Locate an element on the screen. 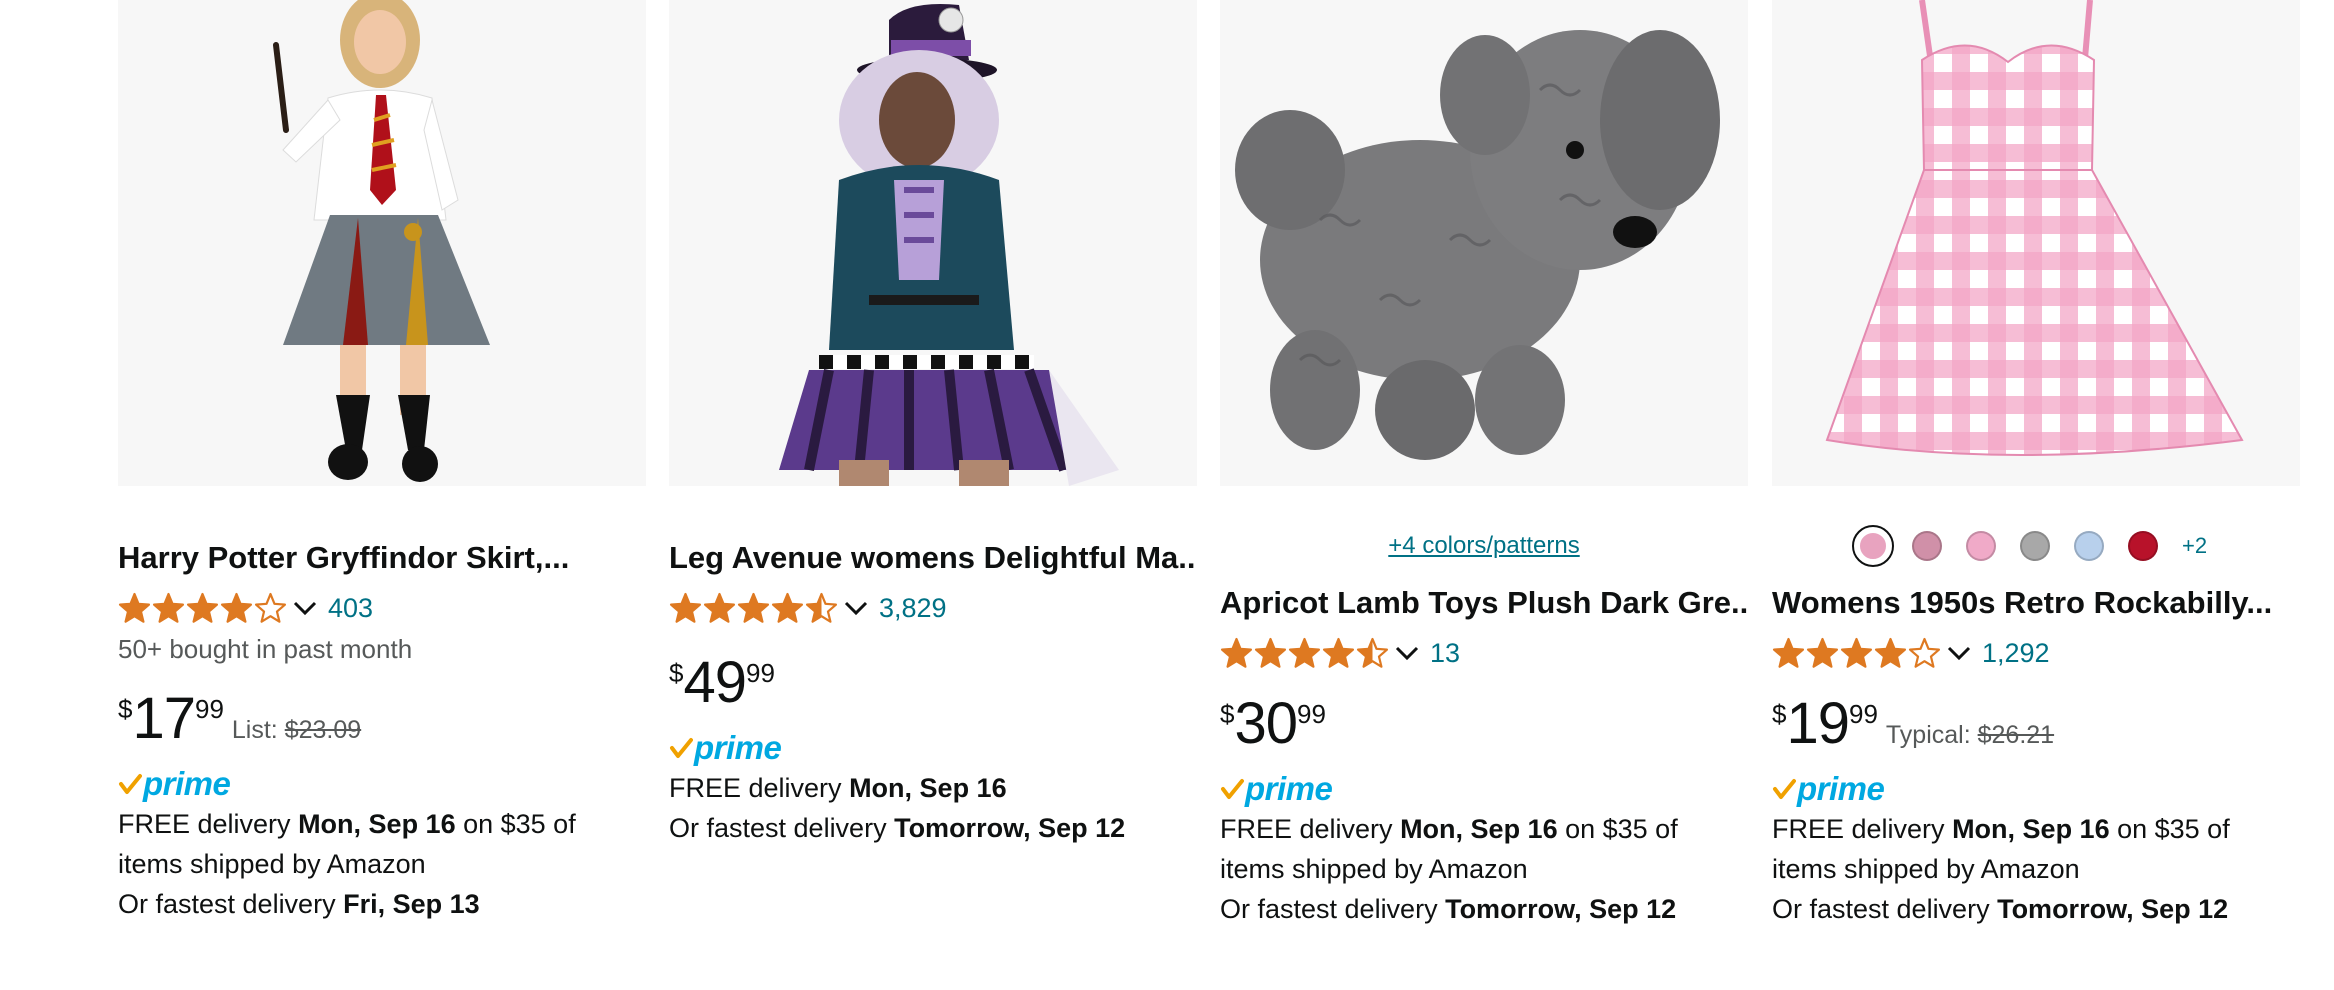 This screenshot has height=990, width=2334. prime-check-icon is located at coordinates (1784, 789).